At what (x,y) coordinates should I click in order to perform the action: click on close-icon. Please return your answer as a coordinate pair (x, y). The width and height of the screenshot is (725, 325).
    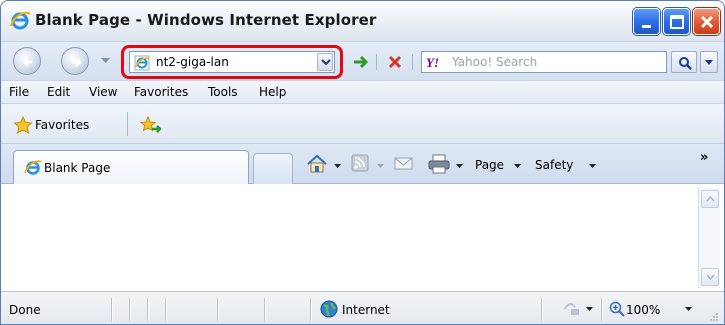
    Looking at the image, I should click on (707, 22).